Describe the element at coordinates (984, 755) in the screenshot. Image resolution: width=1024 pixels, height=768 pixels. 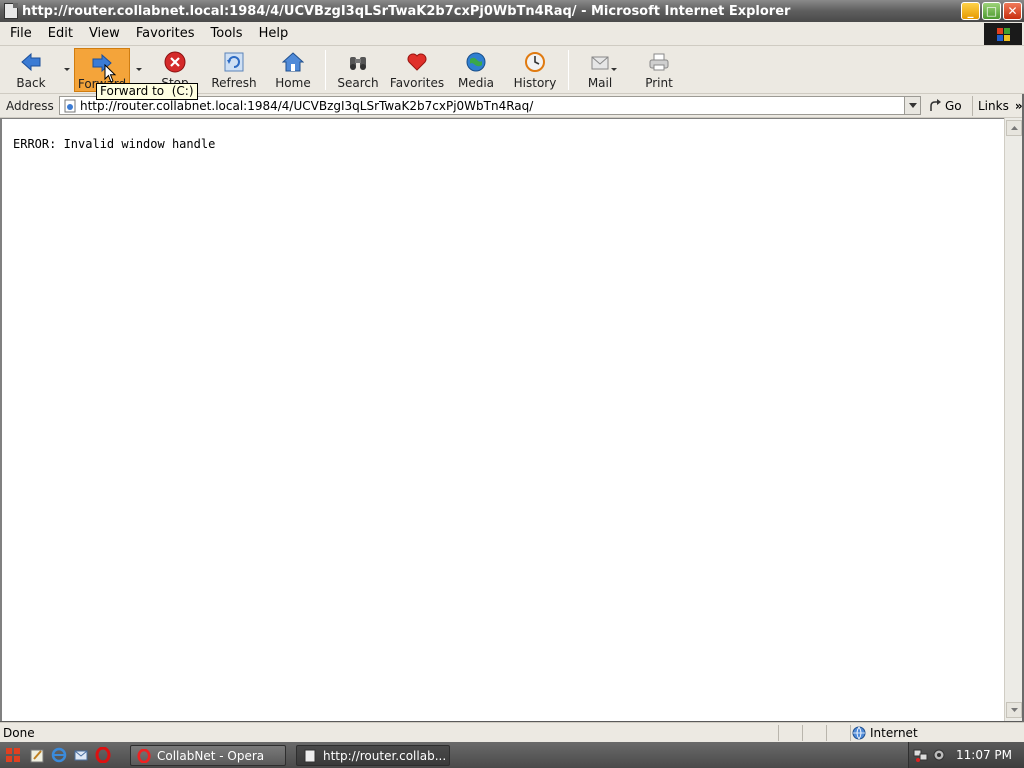
I see `clock: 11:07 PM` at that location.